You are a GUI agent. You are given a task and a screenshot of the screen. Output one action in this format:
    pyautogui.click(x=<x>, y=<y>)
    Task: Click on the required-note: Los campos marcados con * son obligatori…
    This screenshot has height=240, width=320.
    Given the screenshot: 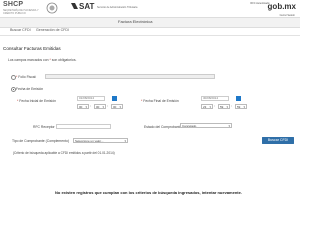 What is the action you would take?
    pyautogui.click(x=42, y=60)
    